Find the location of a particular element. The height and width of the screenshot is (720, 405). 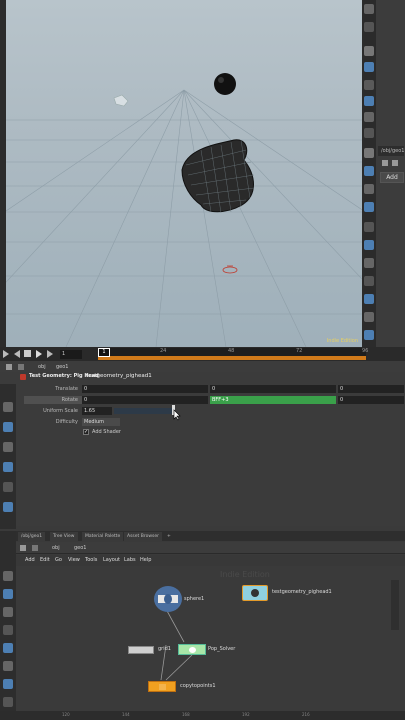

bg-icon is located at coordinates (369, 281).